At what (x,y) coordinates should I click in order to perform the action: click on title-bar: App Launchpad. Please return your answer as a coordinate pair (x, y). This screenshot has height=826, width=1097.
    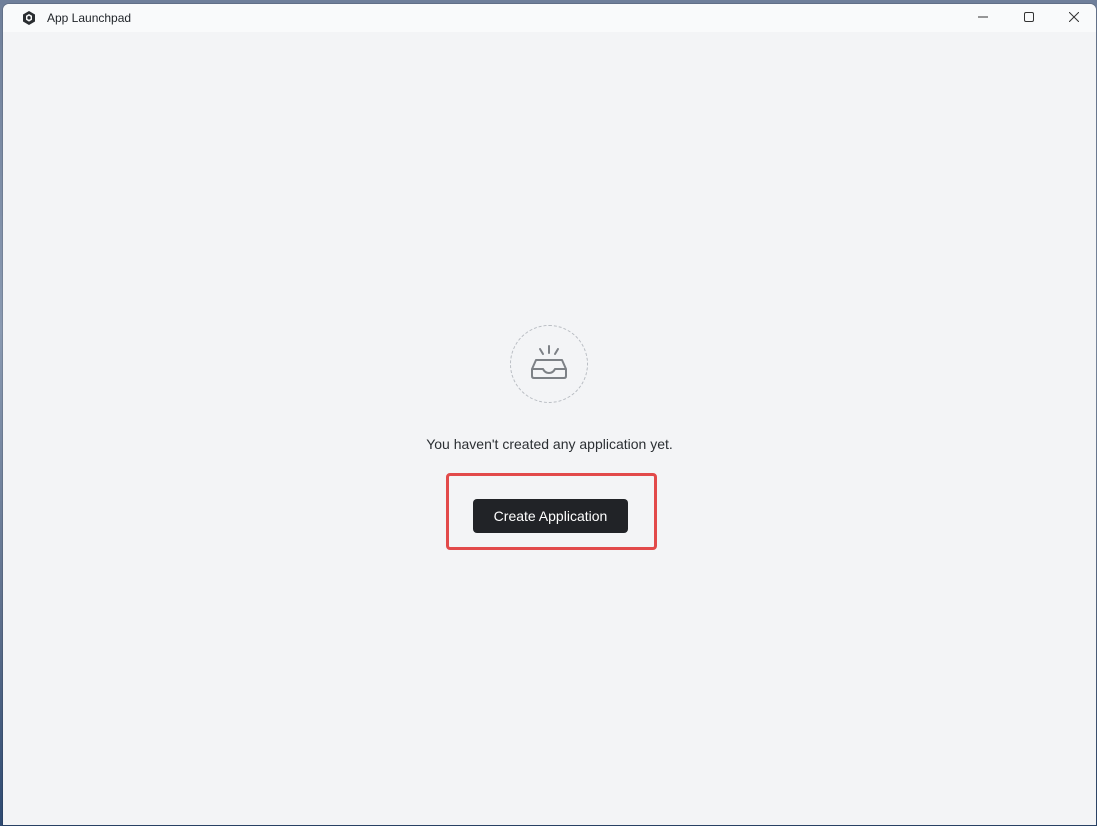
    Looking at the image, I should click on (549, 18).